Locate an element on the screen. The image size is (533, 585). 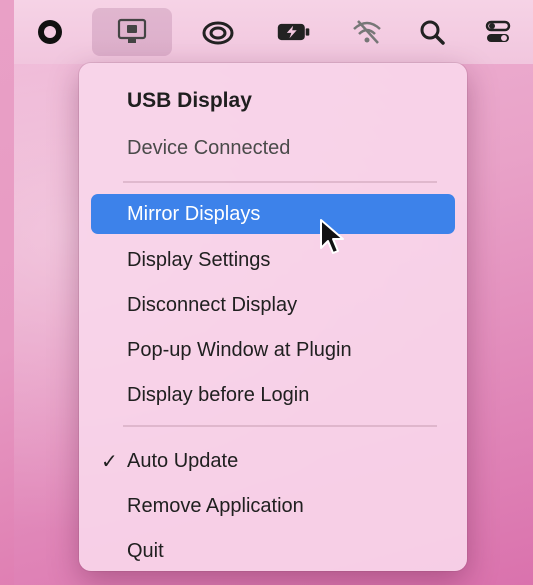
menu-item-label: Remove Application is located at coordinates (215, 505).